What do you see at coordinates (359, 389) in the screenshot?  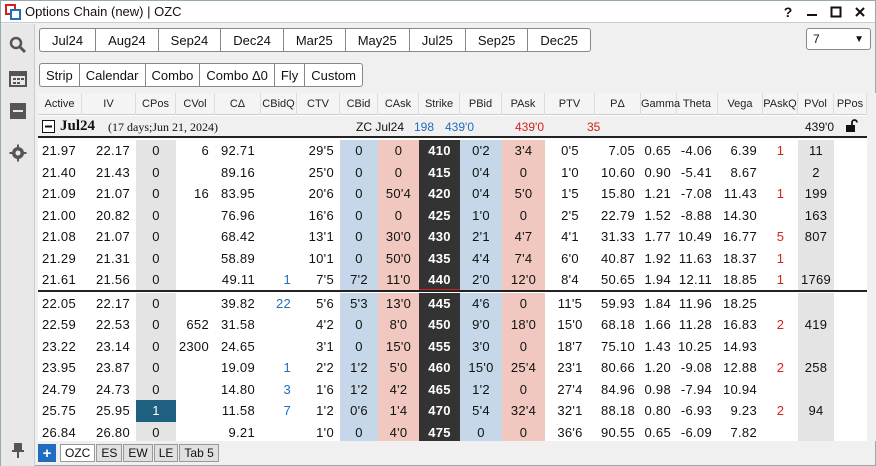 I see `cell-cbid: 1'2` at bounding box center [359, 389].